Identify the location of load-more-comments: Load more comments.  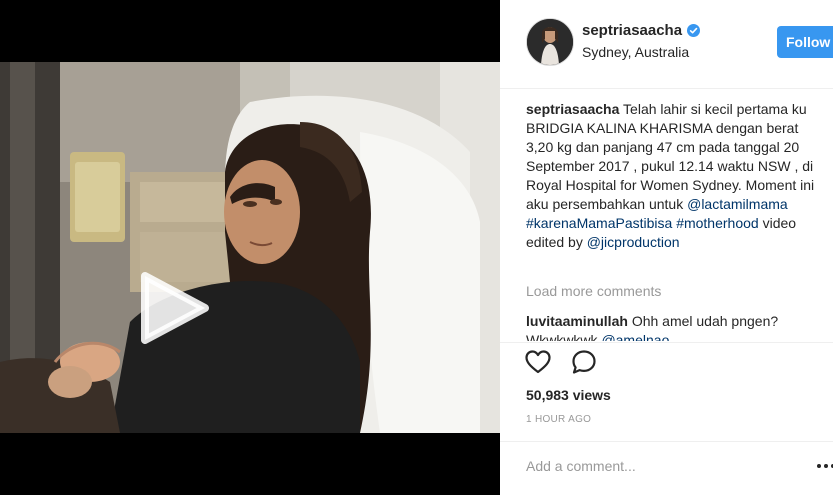
(593, 291).